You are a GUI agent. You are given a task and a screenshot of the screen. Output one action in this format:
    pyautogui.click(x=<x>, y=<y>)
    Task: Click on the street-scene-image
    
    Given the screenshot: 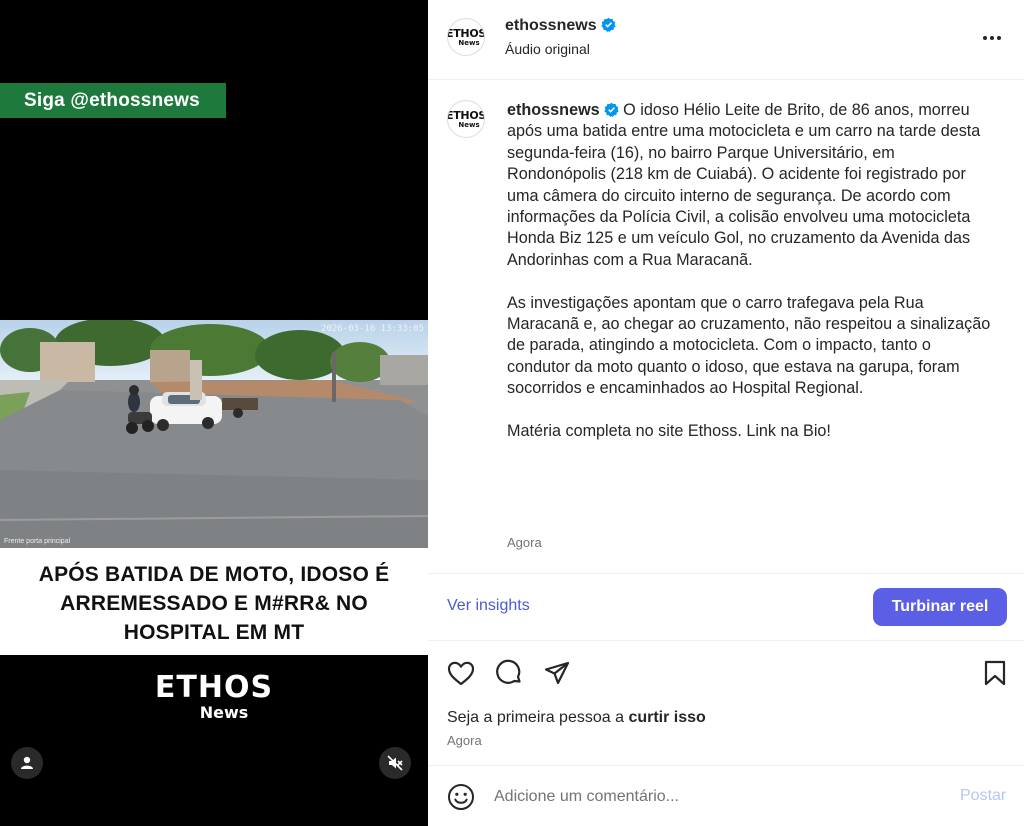 What is the action you would take?
    pyautogui.click(x=214, y=434)
    